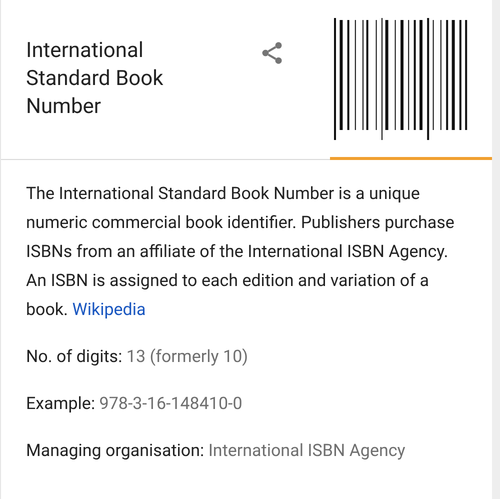  Describe the element at coordinates (135, 404) in the screenshot. I see `fact-text: Example: 978-3-16-148410-0` at that location.